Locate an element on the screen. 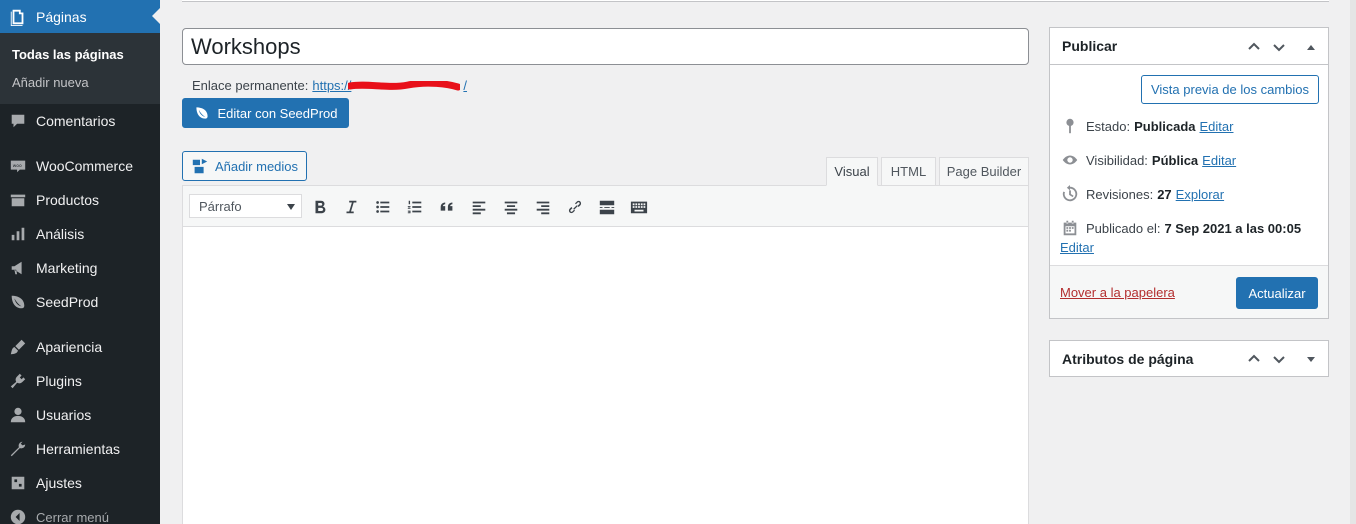  page-attributes-title: Atributos de página is located at coordinates (1128, 358).